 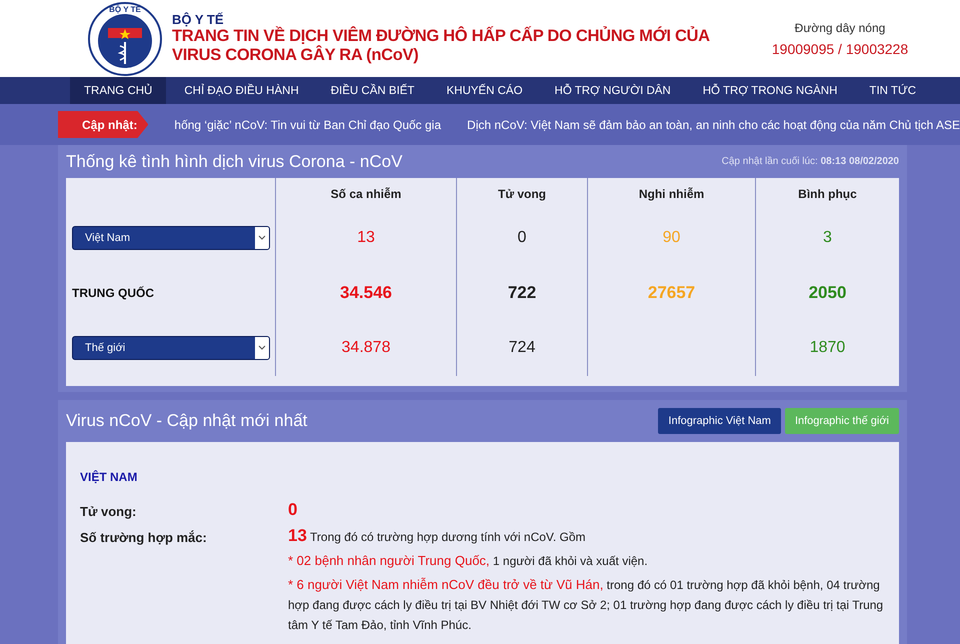 I want to click on region-select: Việt Nam, so click(x=171, y=238).